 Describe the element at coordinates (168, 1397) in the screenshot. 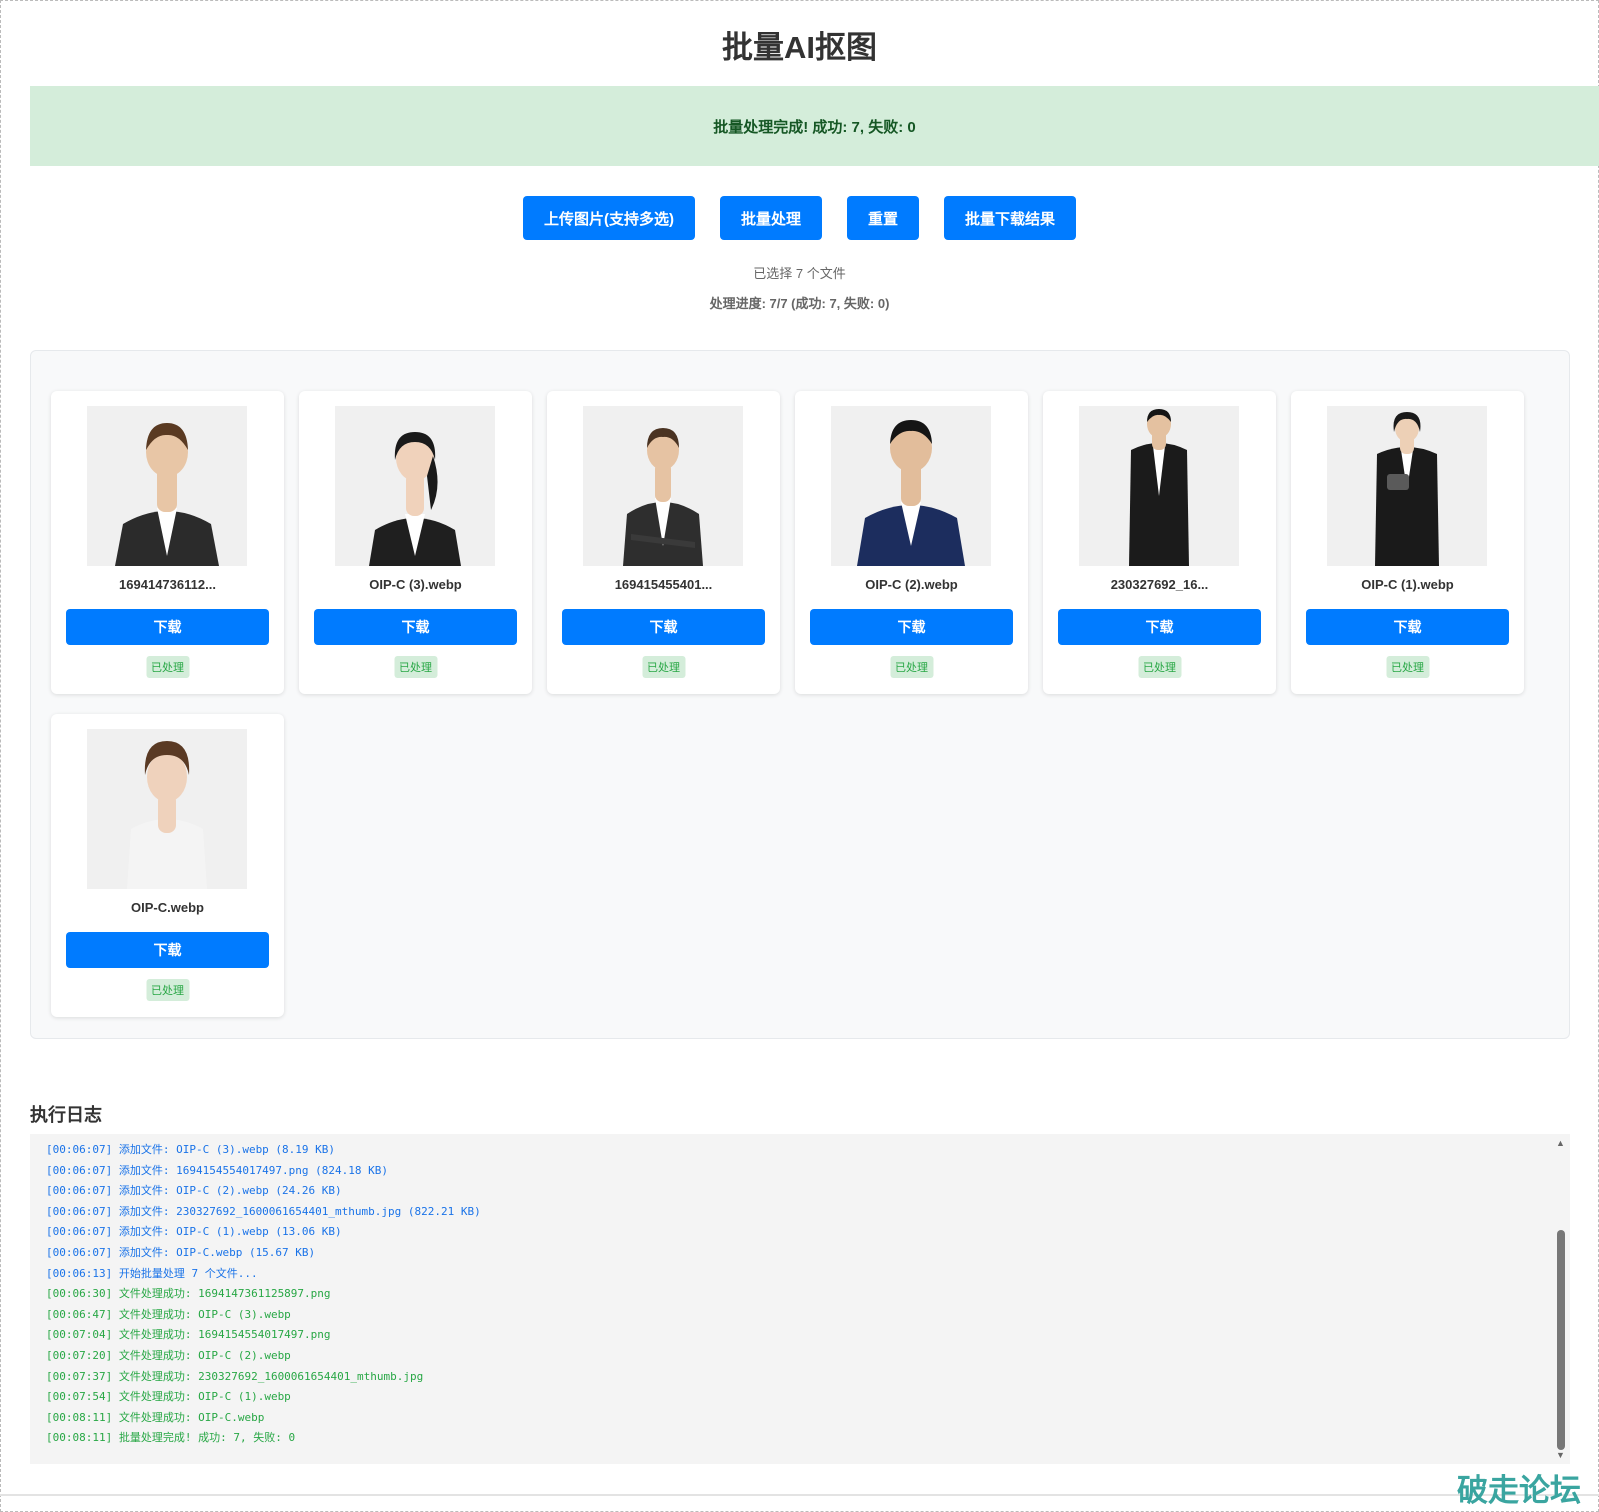

I see `log-line: [00:07:54] 文件处理成功: OIP-C (1).webp` at that location.